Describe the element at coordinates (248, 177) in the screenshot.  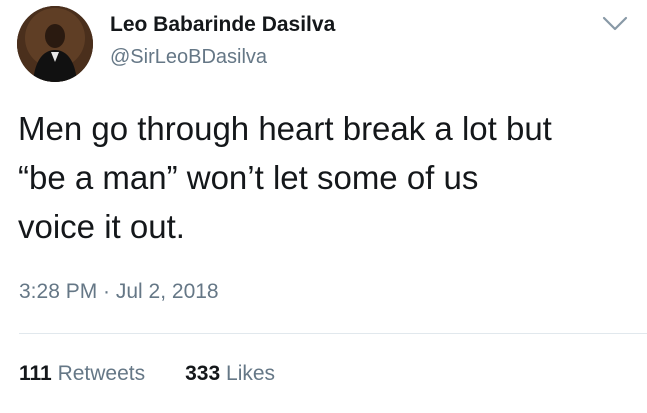
I see `tweet-text-line: “be a man” won’t let some of us` at that location.